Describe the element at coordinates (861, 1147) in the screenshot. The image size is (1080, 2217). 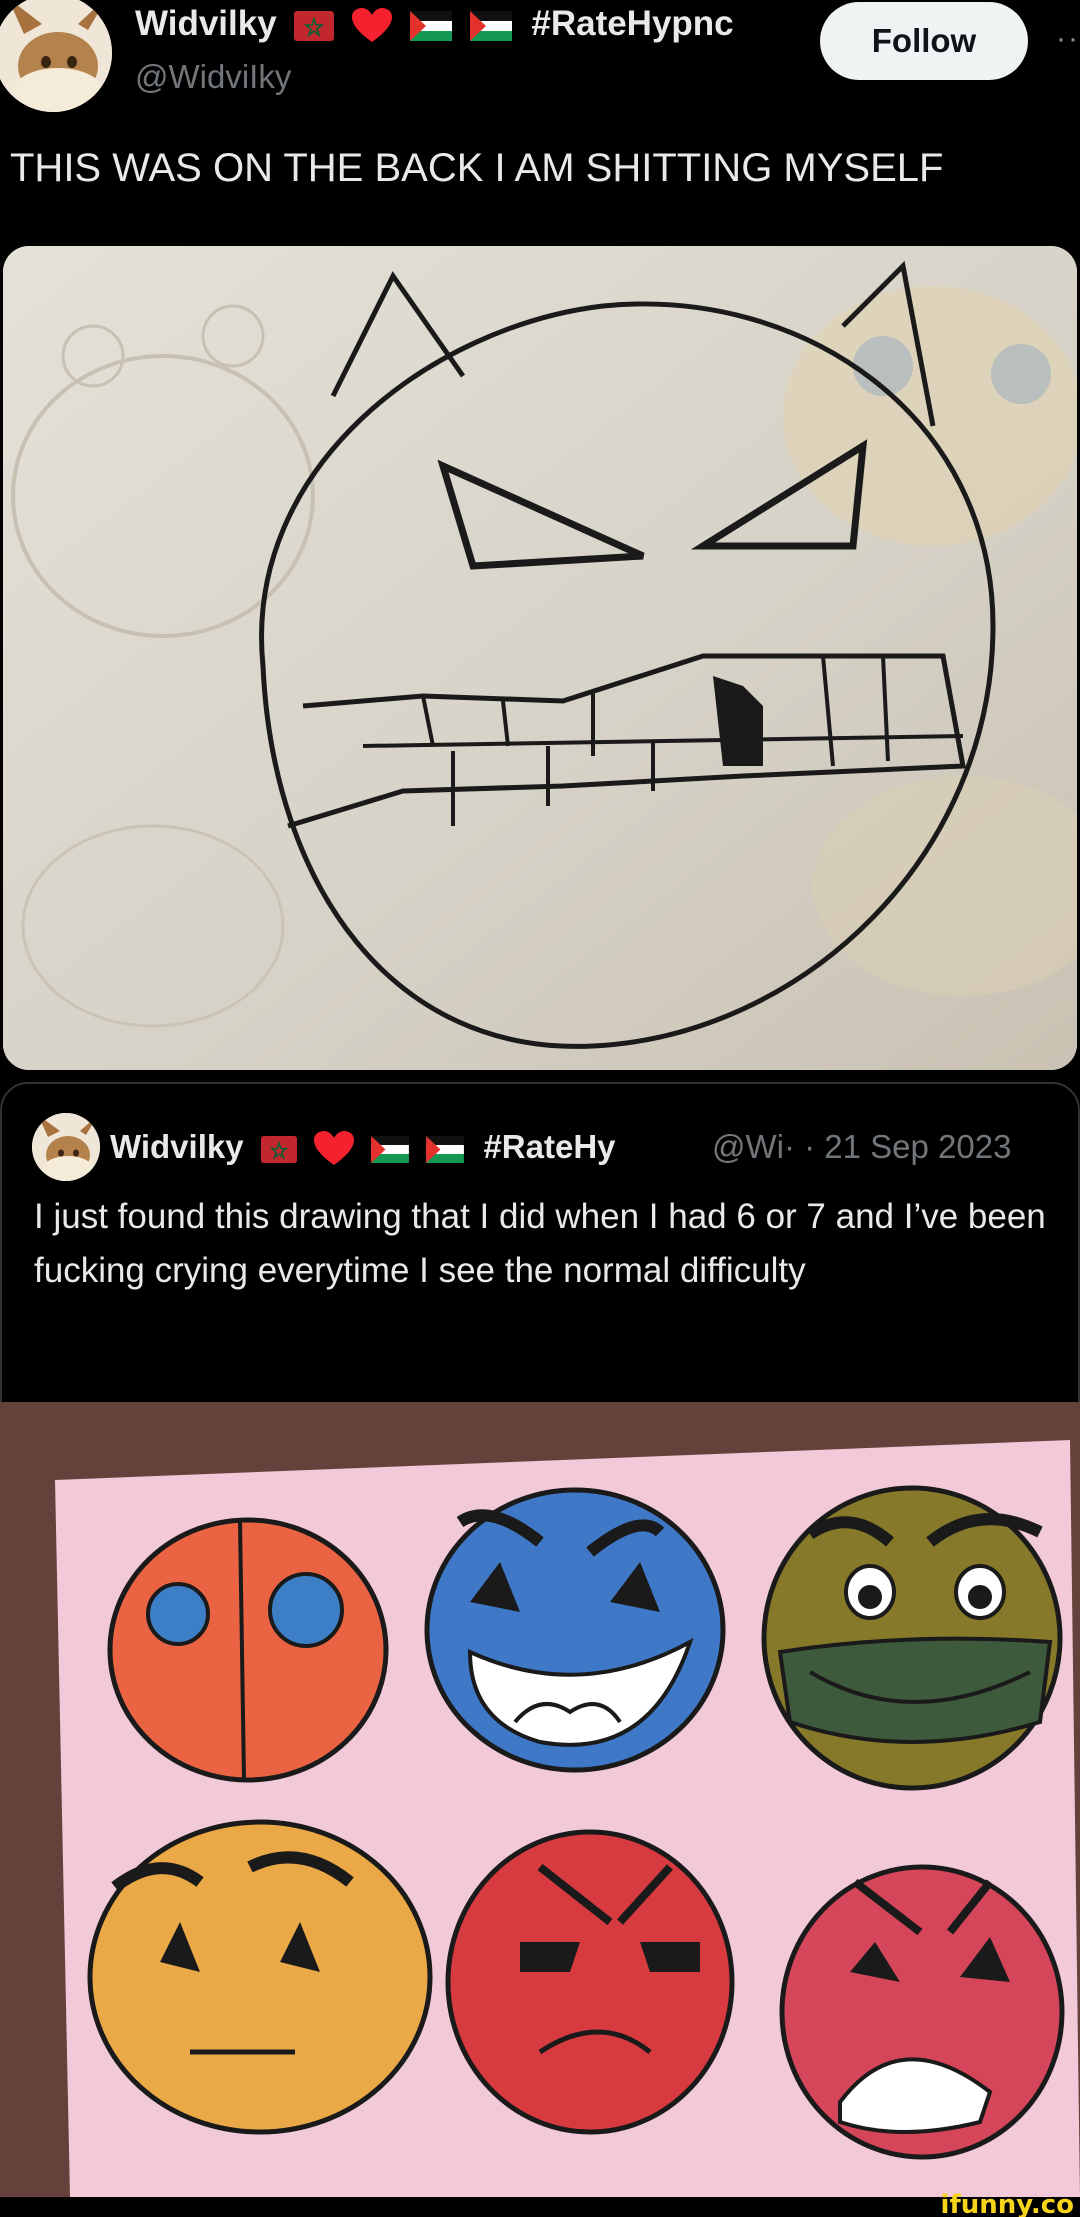
I see `quoted-handle-date: @Wi· · 21 Sep 2023` at that location.